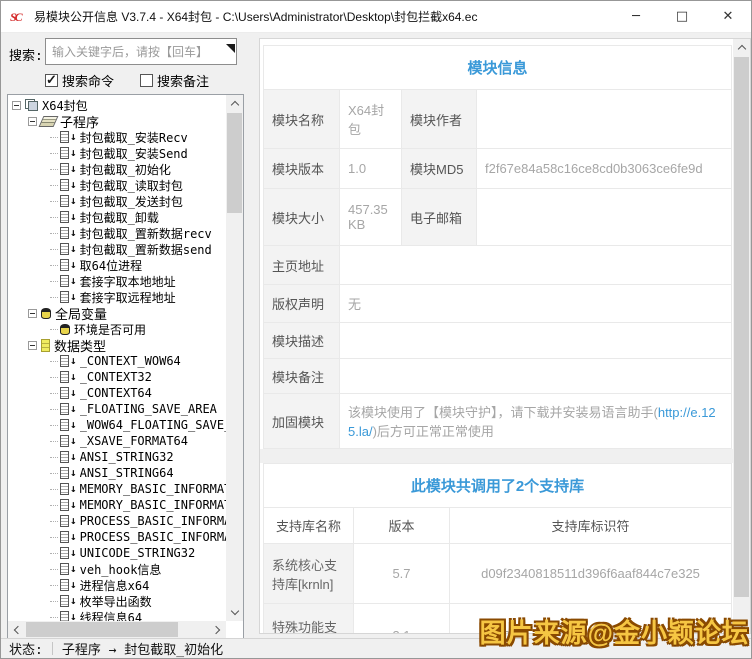 The height and width of the screenshot is (659, 752). What do you see at coordinates (590, 525) in the screenshot?
I see `column-header: 支持库标识符` at bounding box center [590, 525].